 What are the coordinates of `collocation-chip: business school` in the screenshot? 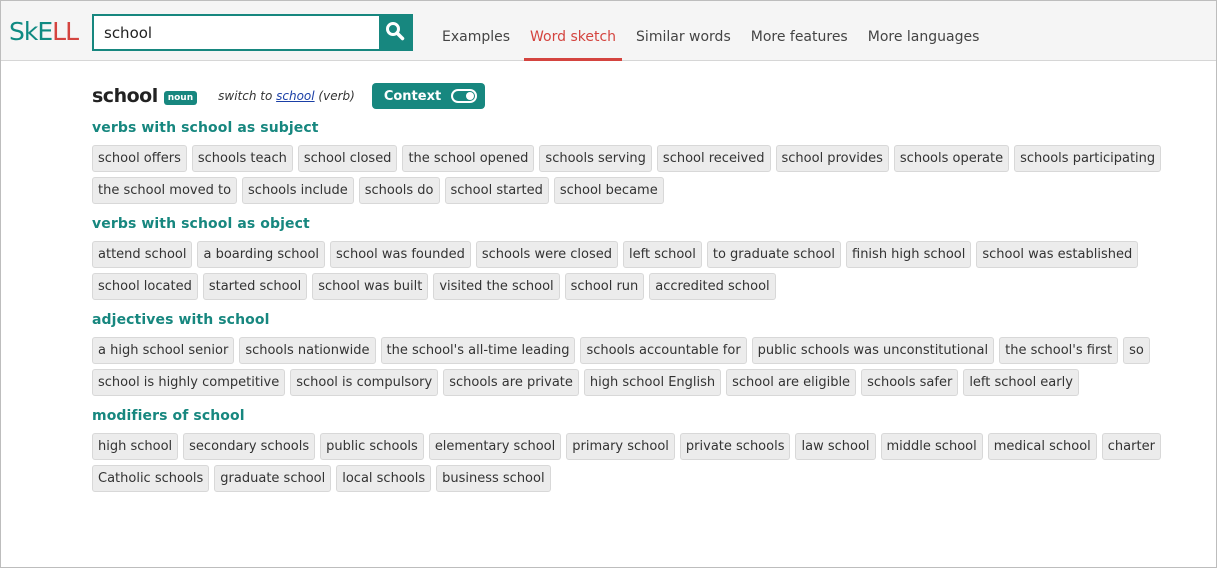 It's located at (493, 478).